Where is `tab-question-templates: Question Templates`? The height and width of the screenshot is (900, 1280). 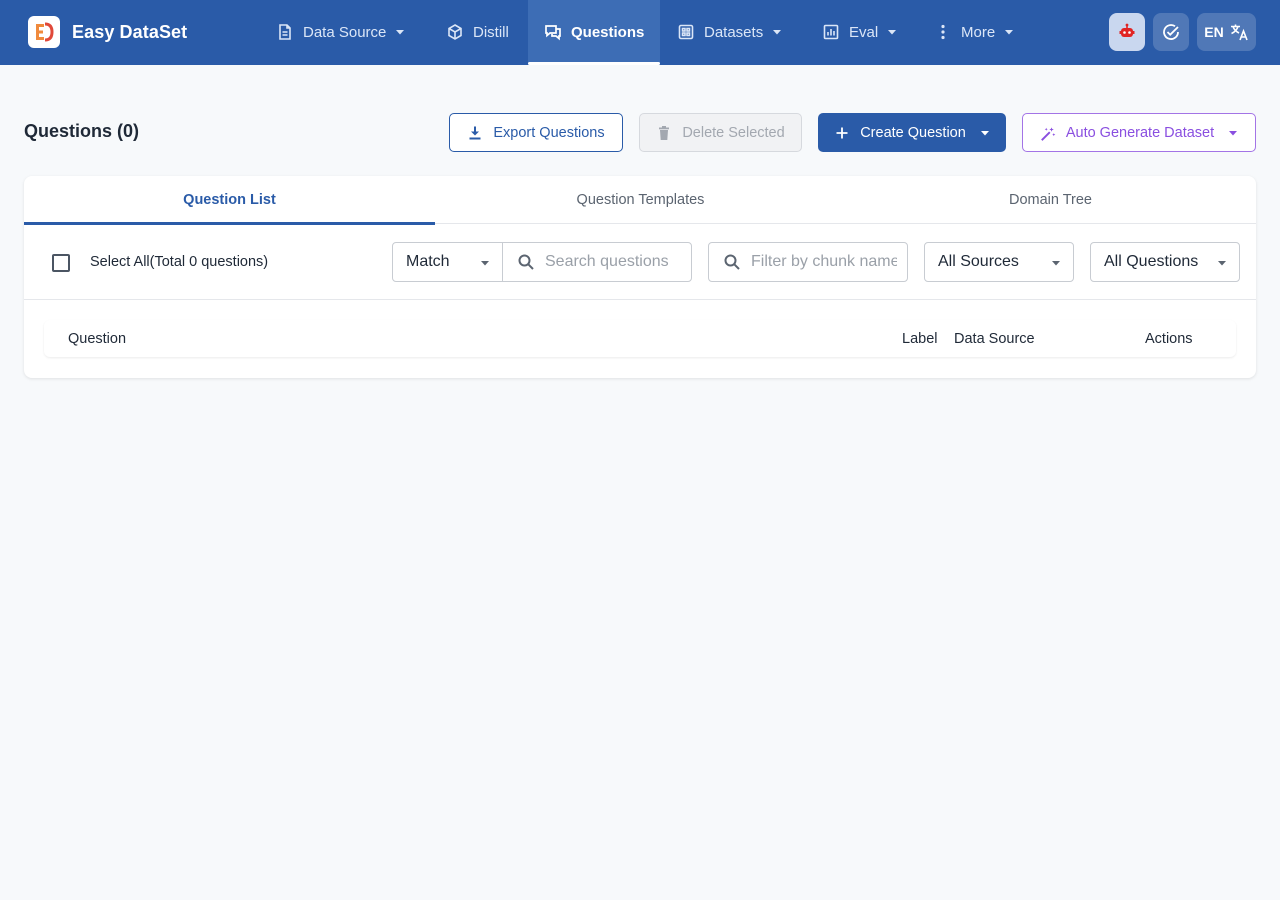 tab-question-templates: Question Templates is located at coordinates (640, 200).